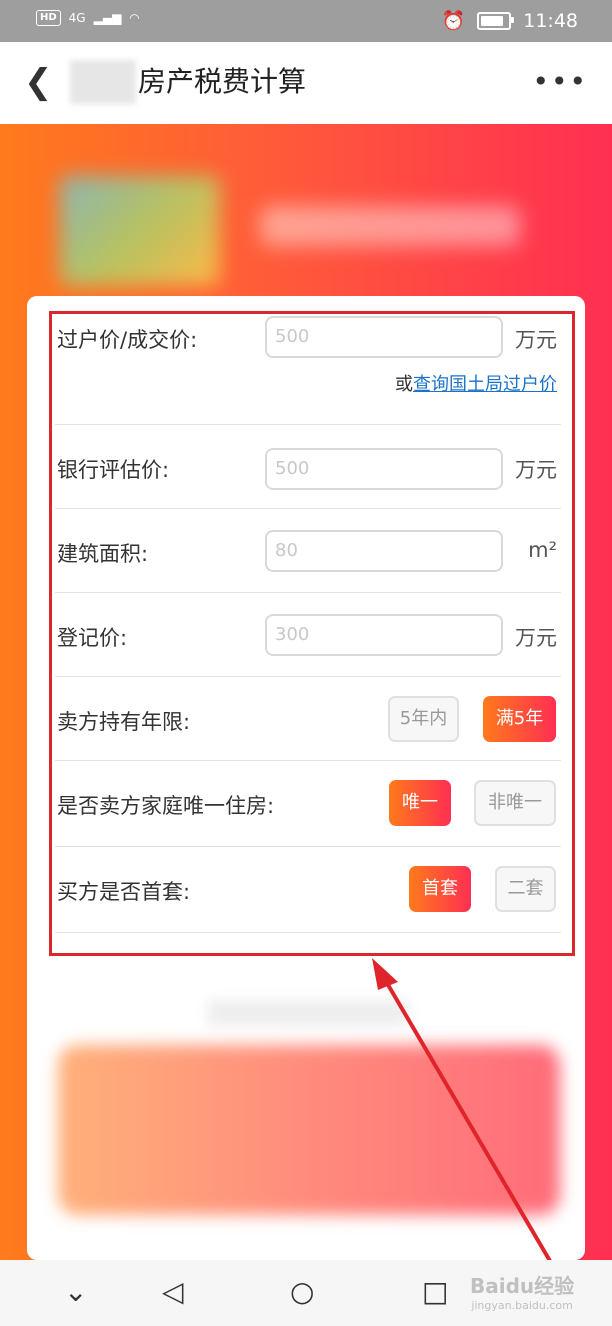 This screenshot has height=1326, width=612. I want to click on clock: 11:48, so click(550, 20).